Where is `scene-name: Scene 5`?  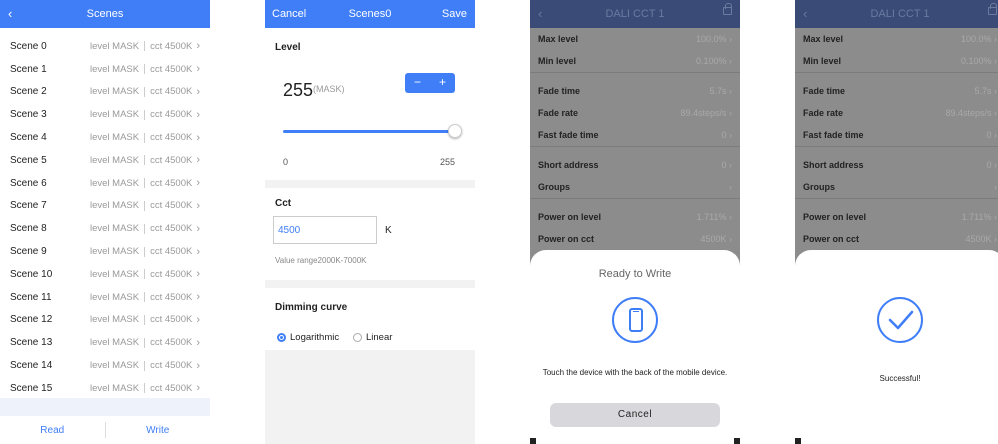
scene-name: Scene 5 is located at coordinates (28, 160).